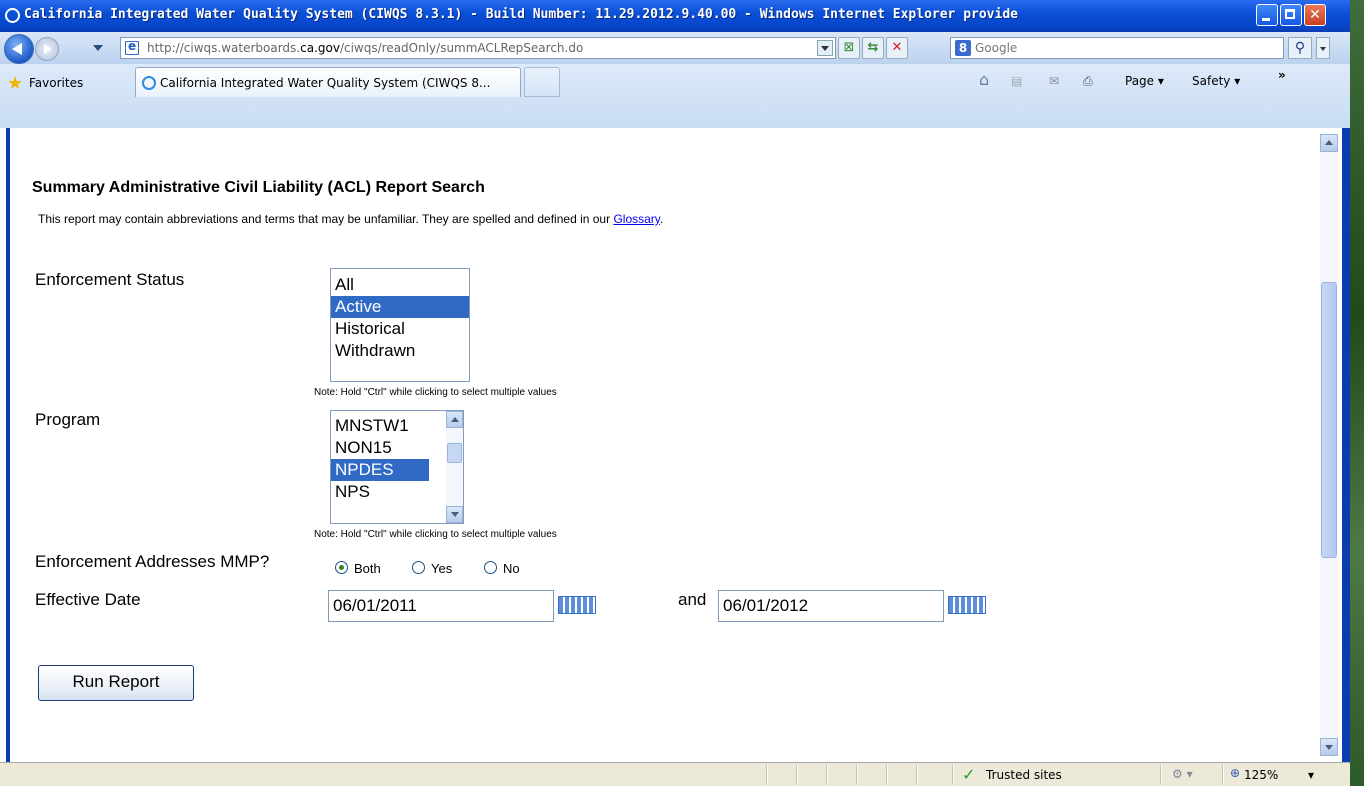 The image size is (1364, 786). Describe the element at coordinates (1261, 775) in the screenshot. I see `zoom-level: 125%` at that location.